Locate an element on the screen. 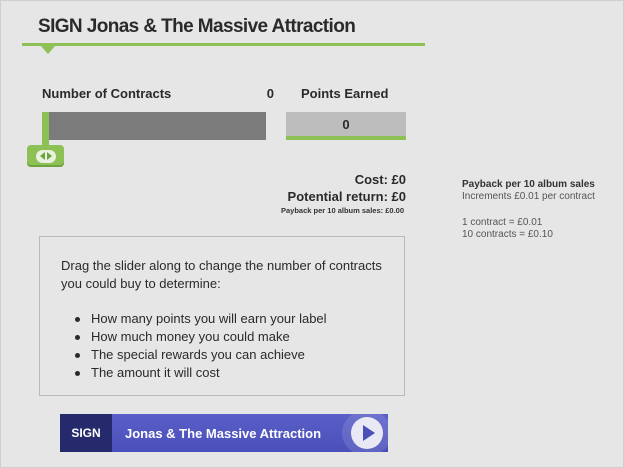 The image size is (624, 468). sign-button-label: Jonas & The Massive Attraction is located at coordinates (223, 433).